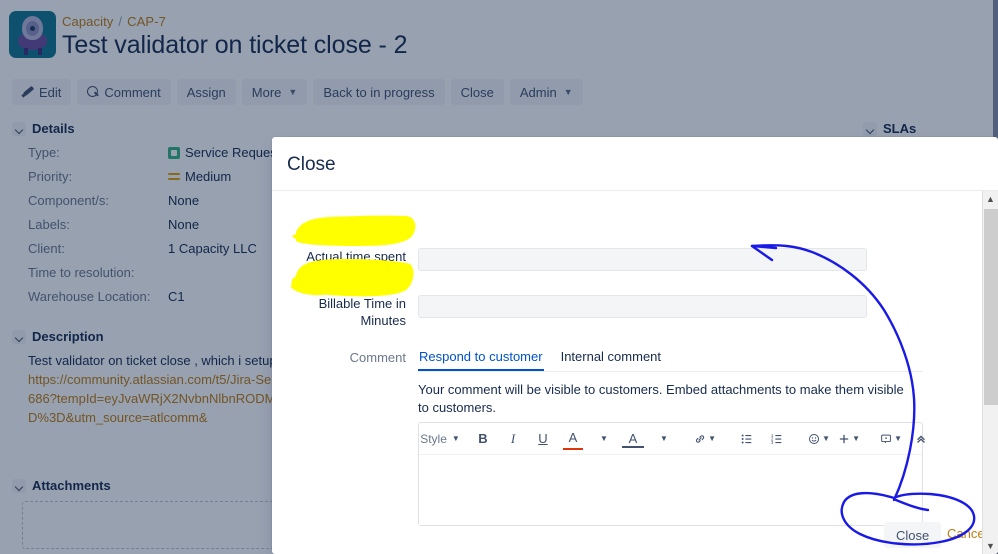  Describe the element at coordinates (670, 359) in the screenshot. I see `comment-visibility-tabs: Respond to customer Internal comment` at that location.